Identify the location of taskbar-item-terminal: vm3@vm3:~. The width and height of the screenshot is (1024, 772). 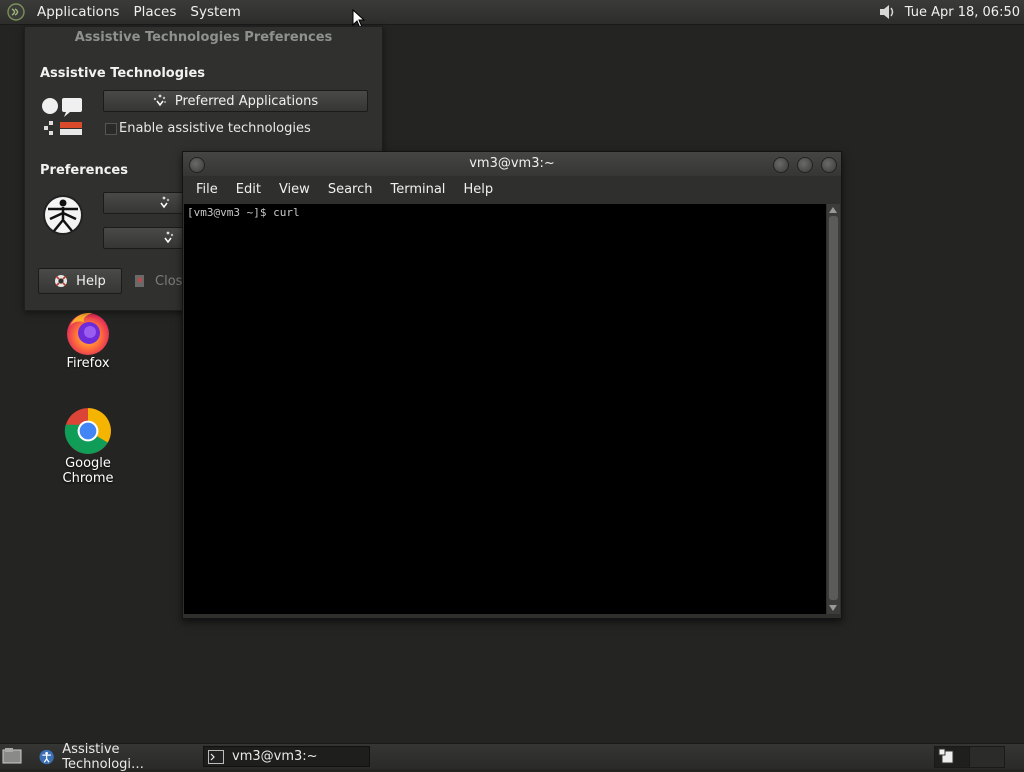
(286, 756).